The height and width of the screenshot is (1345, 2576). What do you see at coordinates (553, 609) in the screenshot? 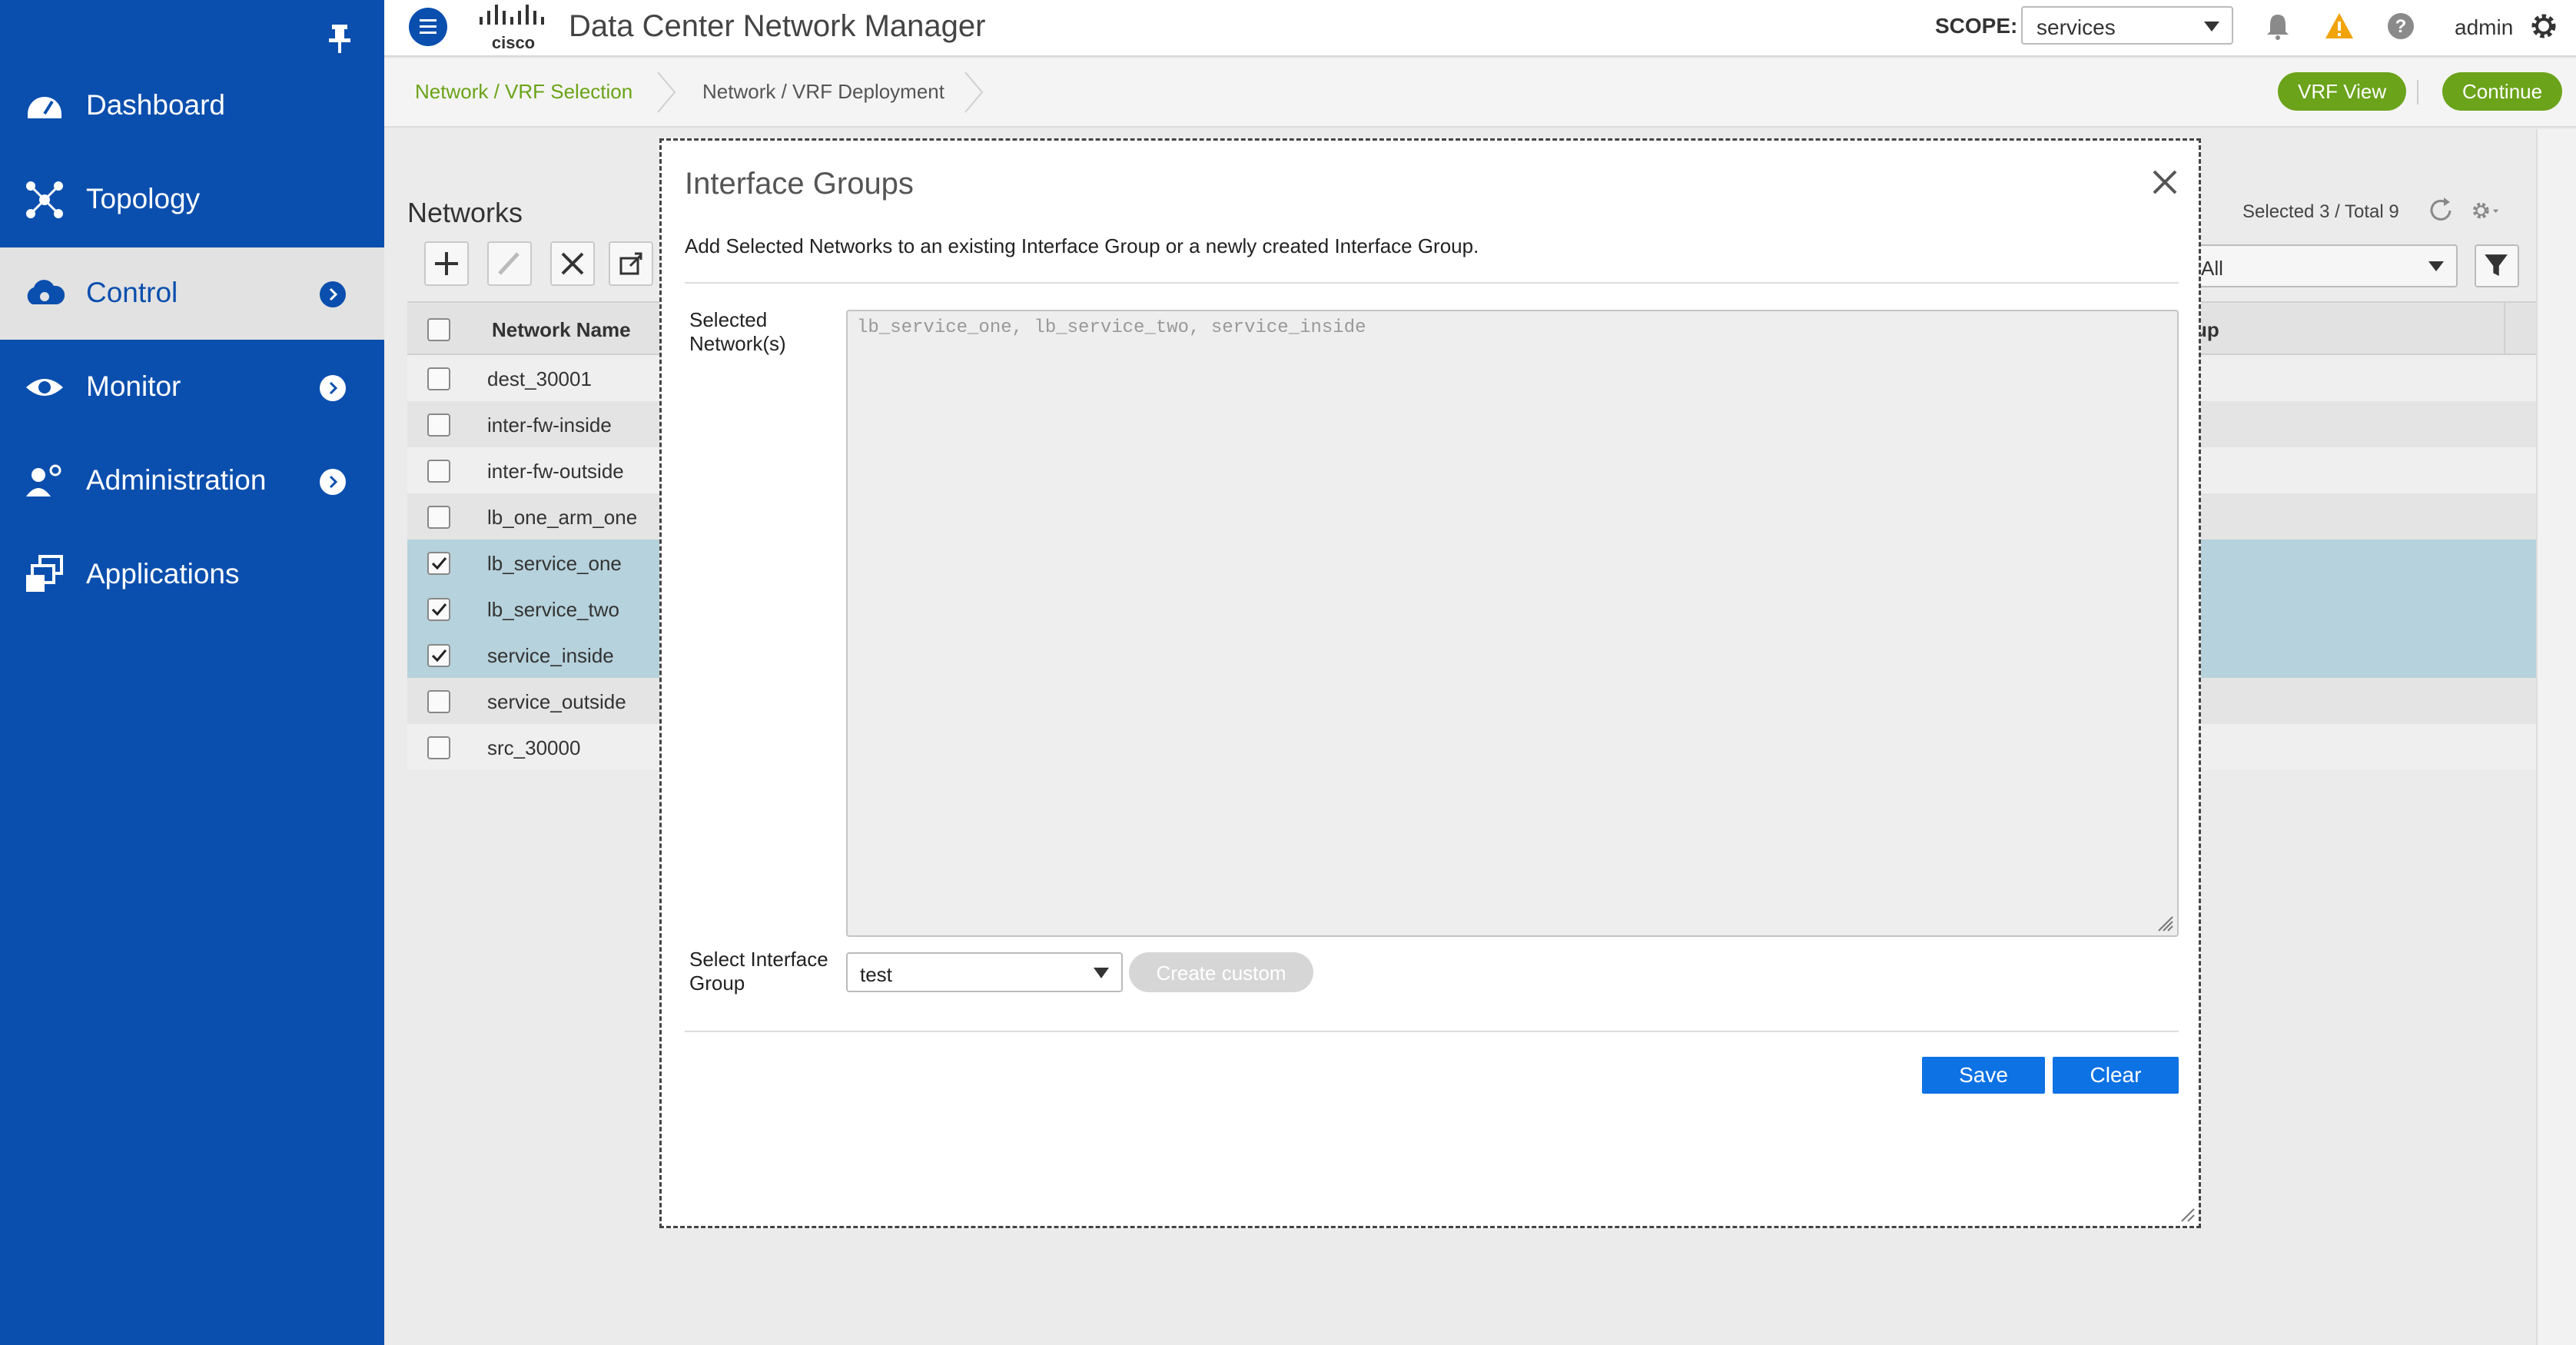
I see `network-name-cell: lb_service_two` at bounding box center [553, 609].